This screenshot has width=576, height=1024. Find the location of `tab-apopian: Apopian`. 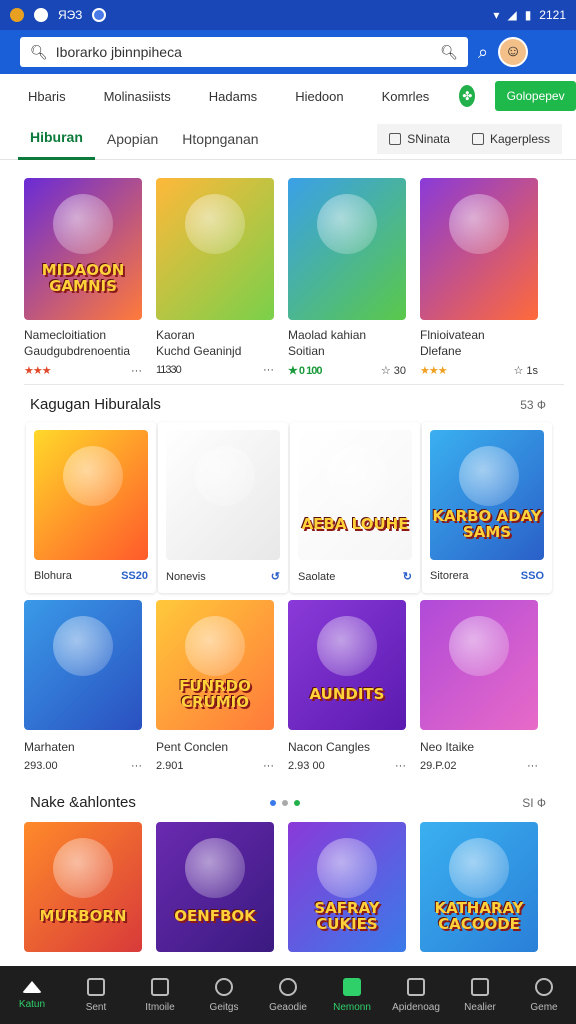

tab-apopian: Apopian is located at coordinates (132, 139).